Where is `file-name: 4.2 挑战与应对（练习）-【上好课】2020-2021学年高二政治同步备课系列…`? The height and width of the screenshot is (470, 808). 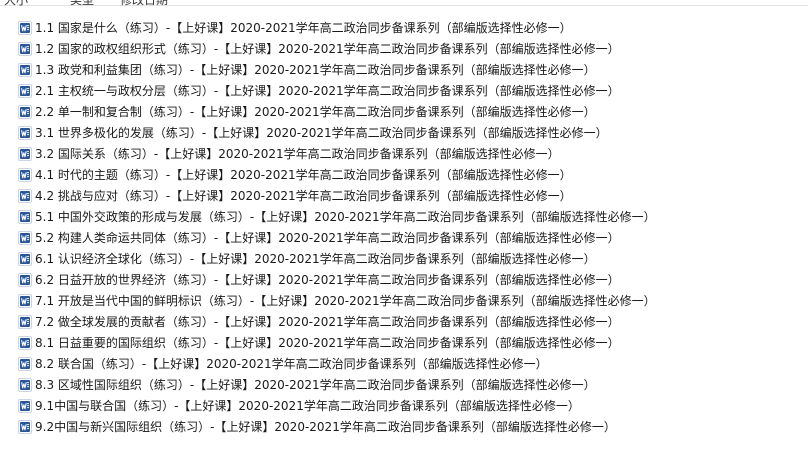 file-name: 4.2 挑战与应对（练习）-【上好课】2020-2021学年高二政治同步备课系列… is located at coordinates (303, 195).